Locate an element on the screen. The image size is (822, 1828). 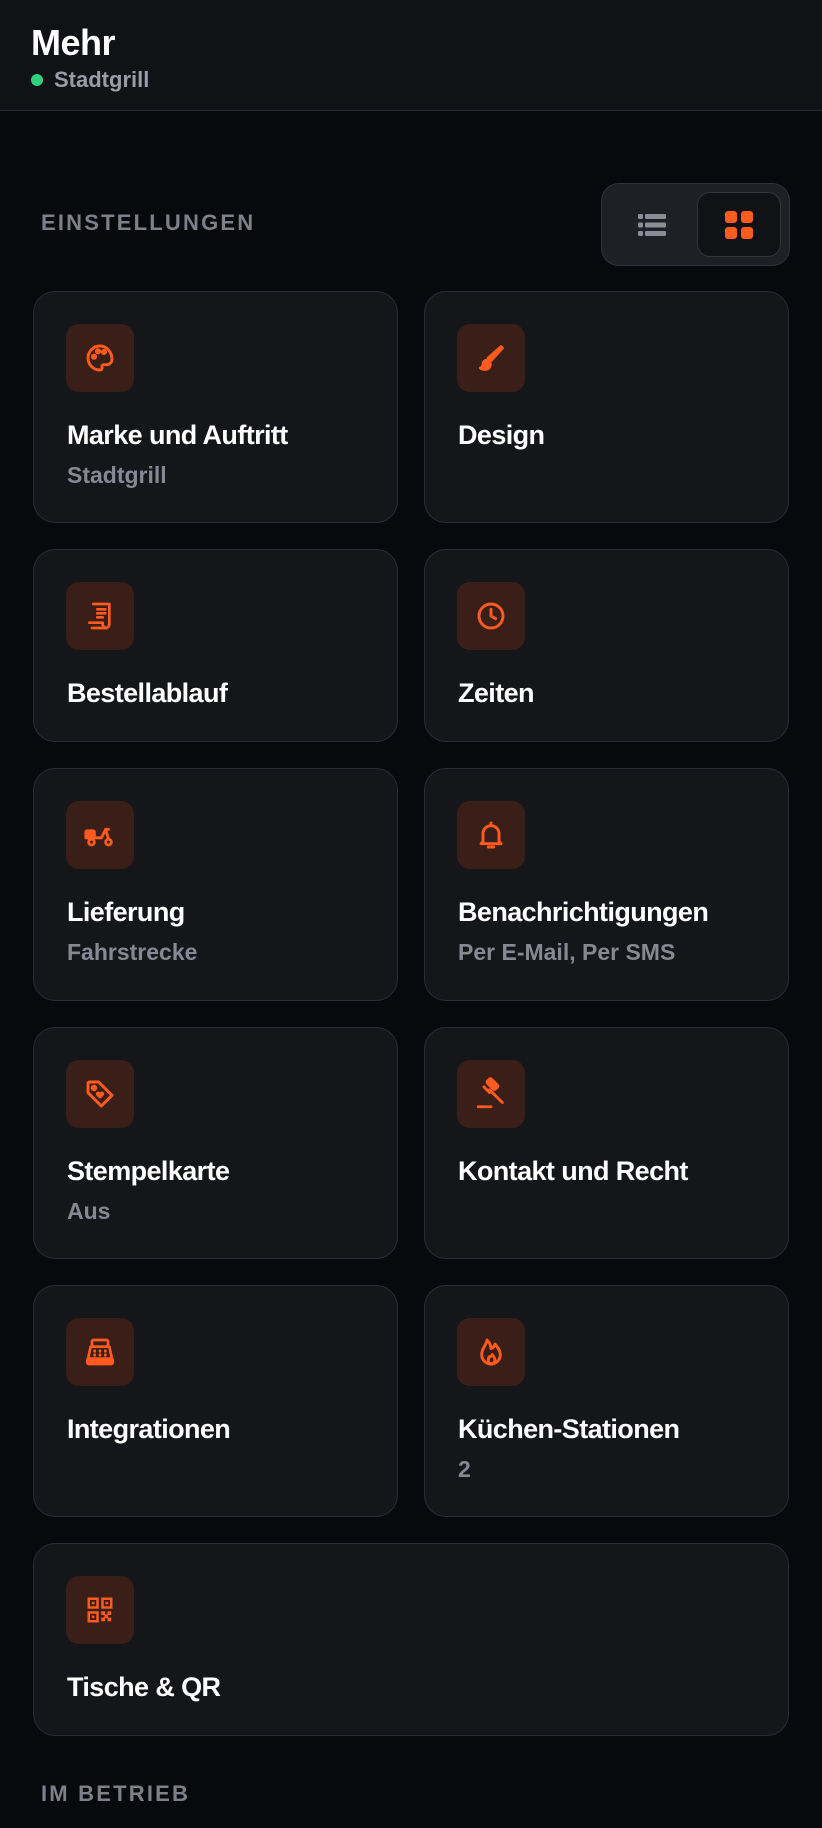
flame-icon is located at coordinates (491, 1352).